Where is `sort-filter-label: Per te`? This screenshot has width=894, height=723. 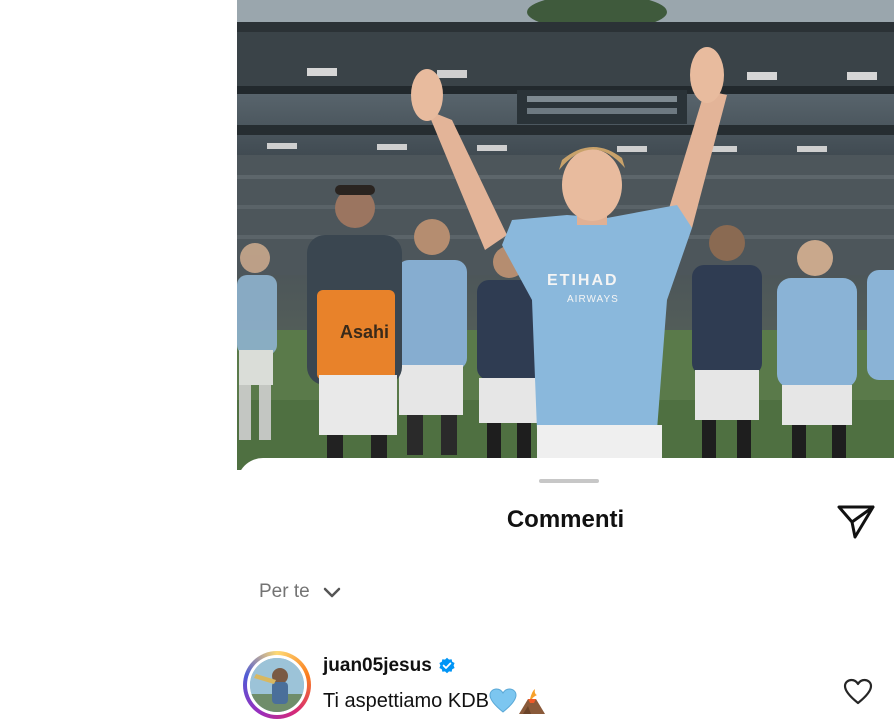 sort-filter-label: Per te is located at coordinates (284, 591).